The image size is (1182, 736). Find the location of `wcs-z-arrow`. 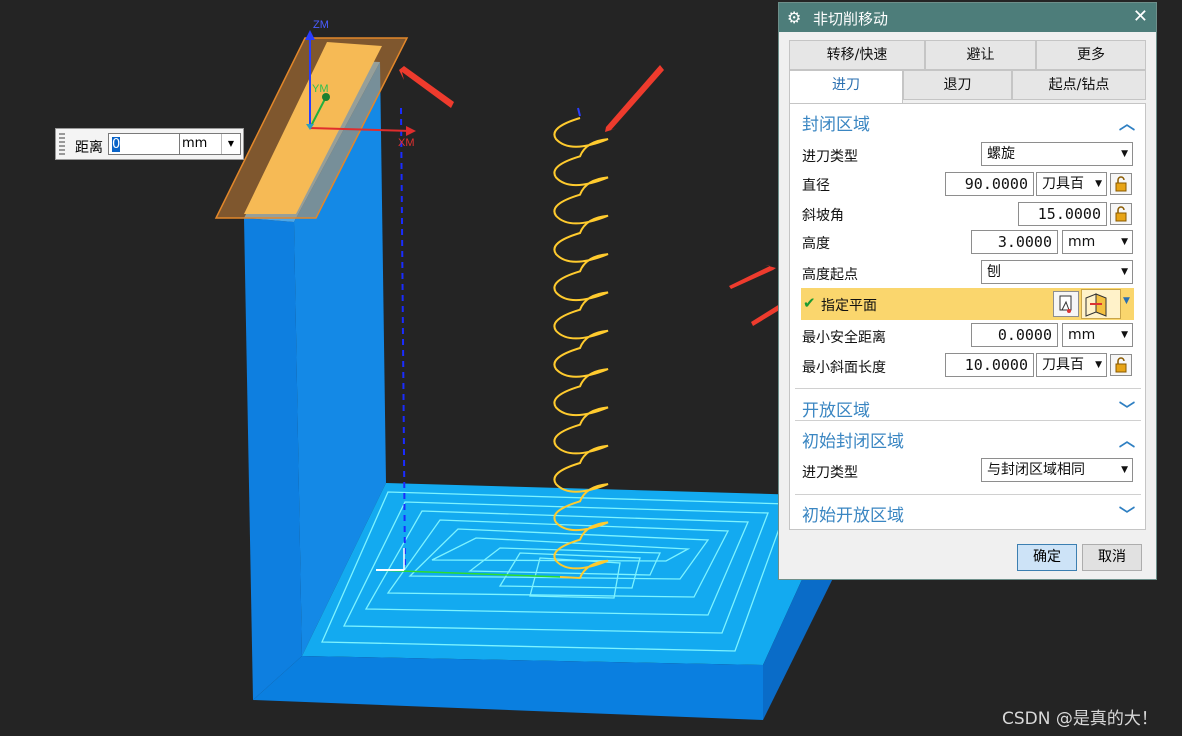

wcs-z-arrow is located at coordinates (310, 35).